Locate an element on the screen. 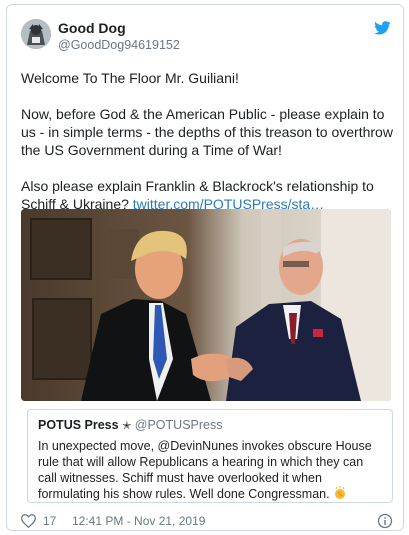  tweet-timestamp: 12:41 PM - Nov 21, 2019 is located at coordinates (138, 521).